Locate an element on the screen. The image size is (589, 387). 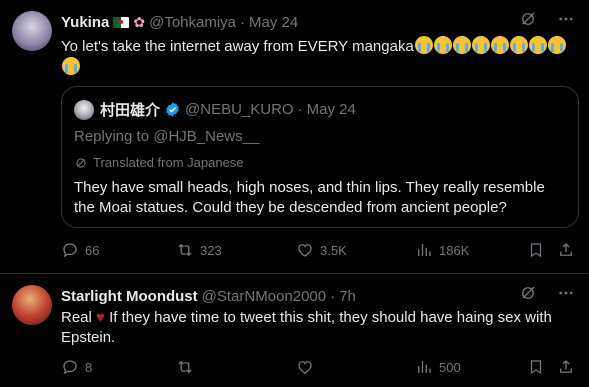
retweet-count: 323 is located at coordinates (211, 250).